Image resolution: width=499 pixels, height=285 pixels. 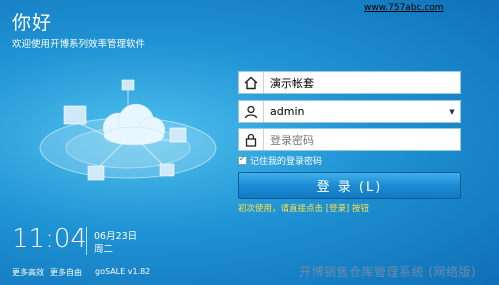 What do you see at coordinates (28, 272) in the screenshot?
I see `tagline-efficiency: 更多高效` at bounding box center [28, 272].